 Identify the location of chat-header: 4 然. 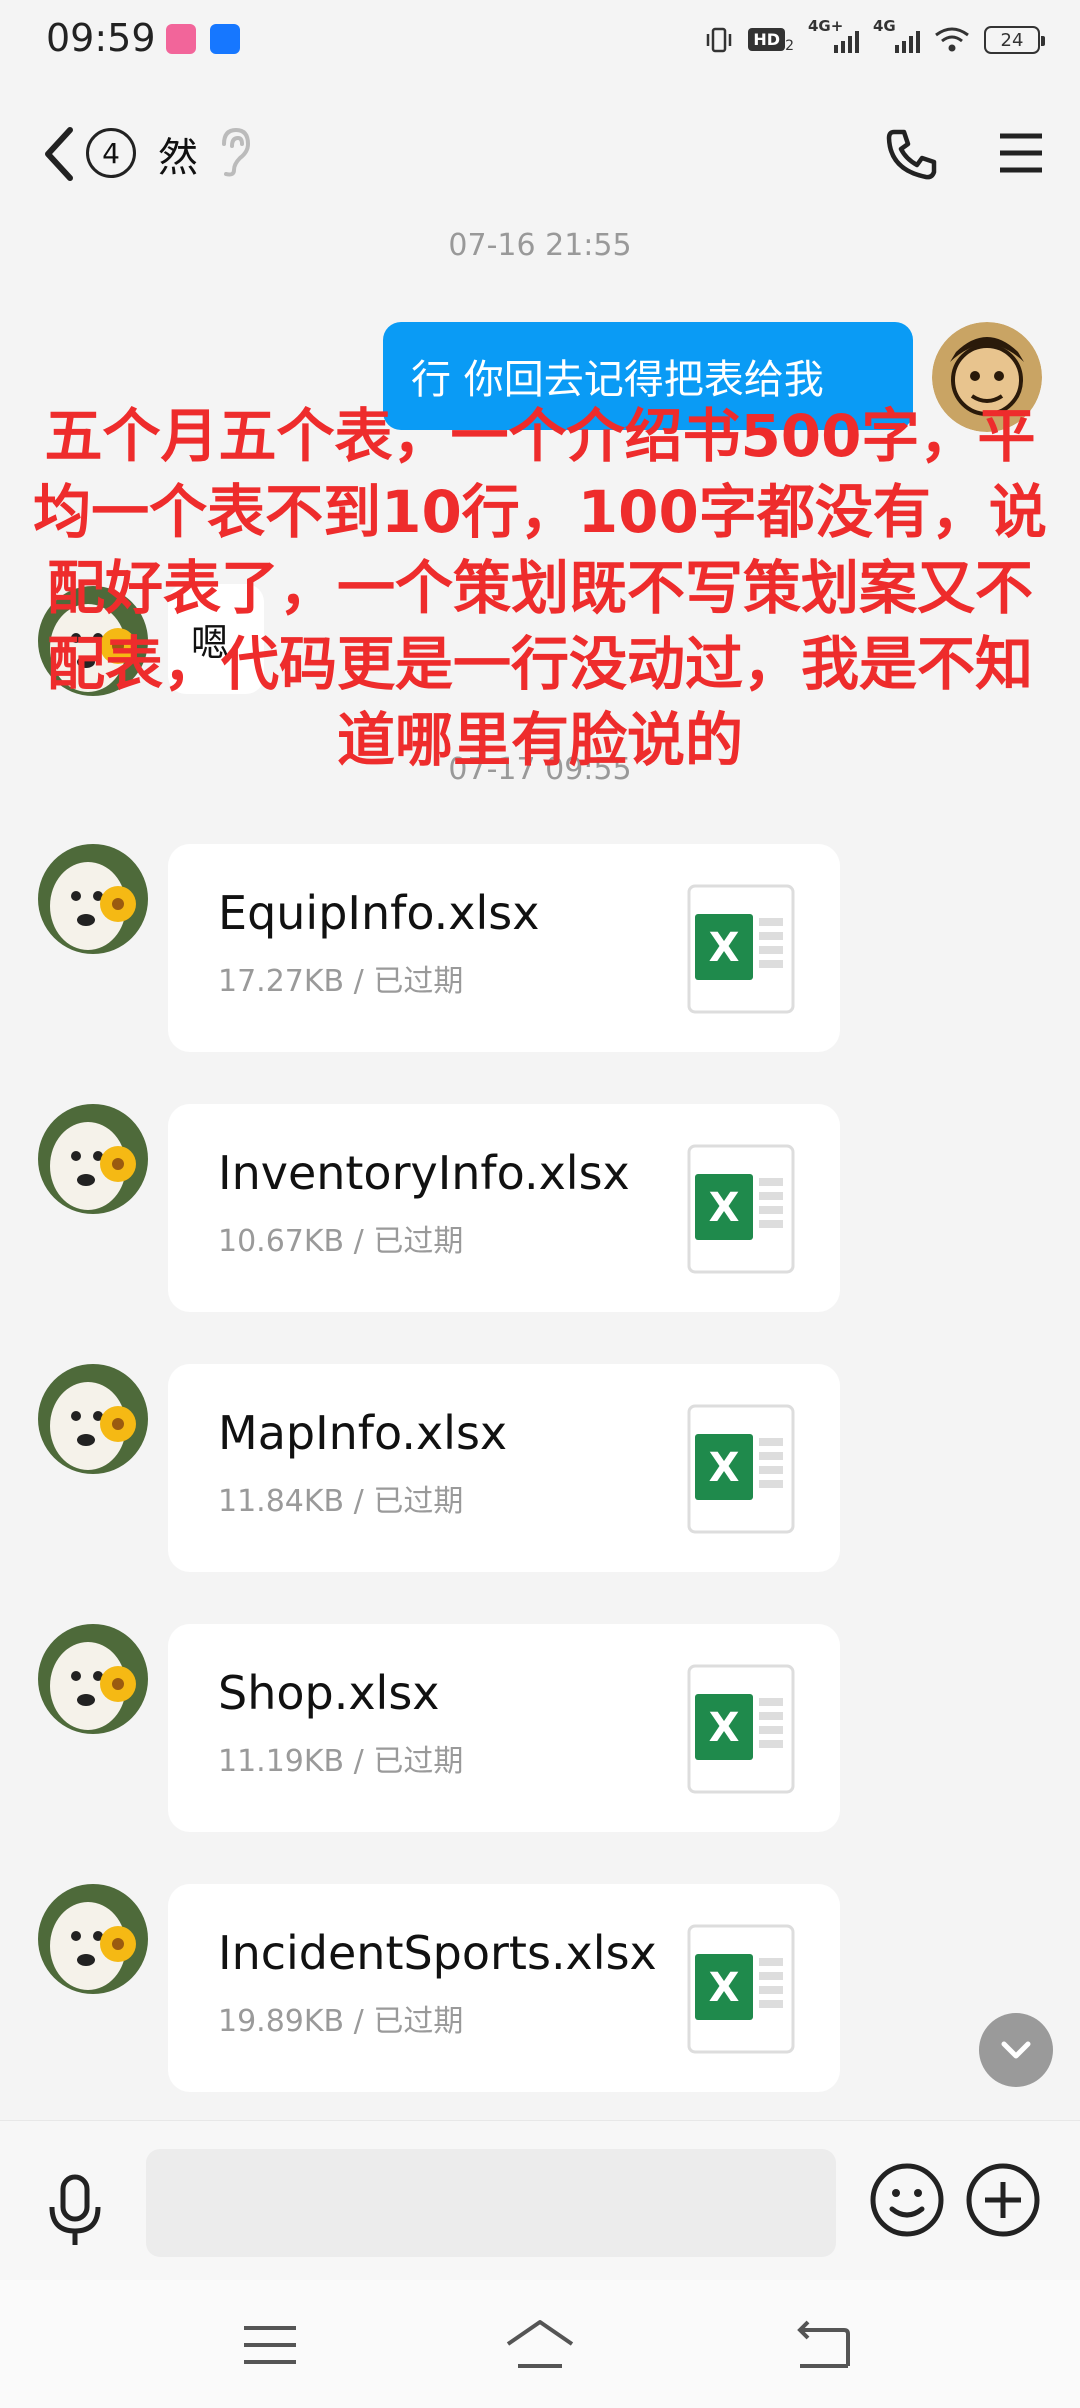
(540, 155).